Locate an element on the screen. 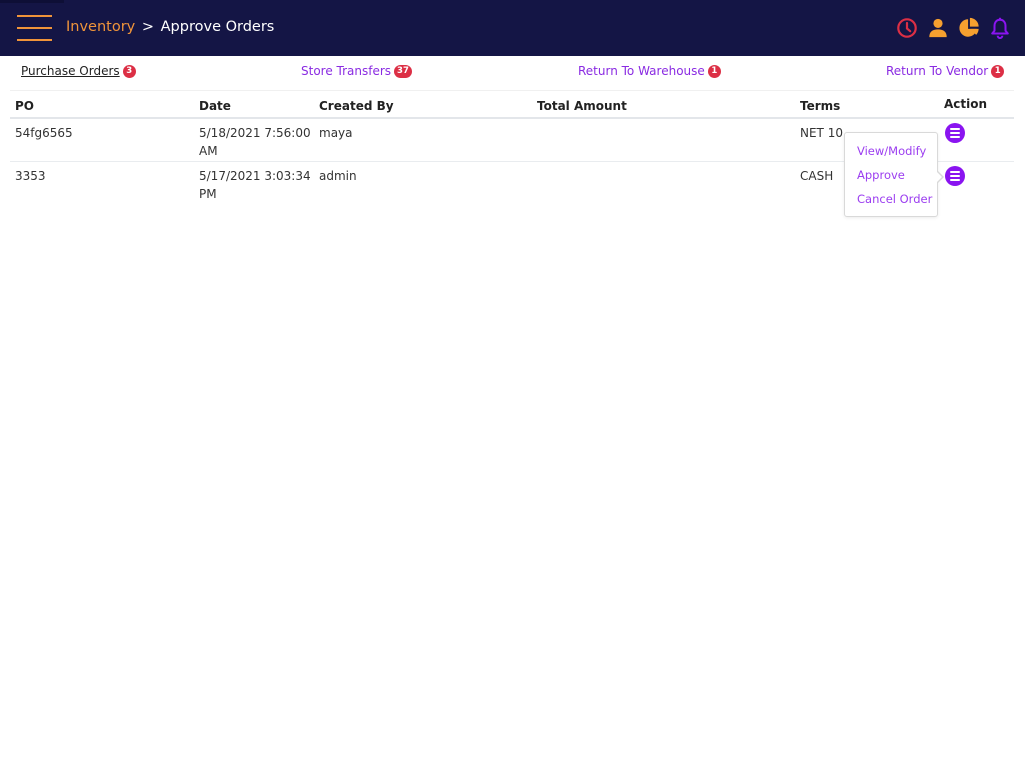  column-header-created-by: Created By is located at coordinates (356, 106).